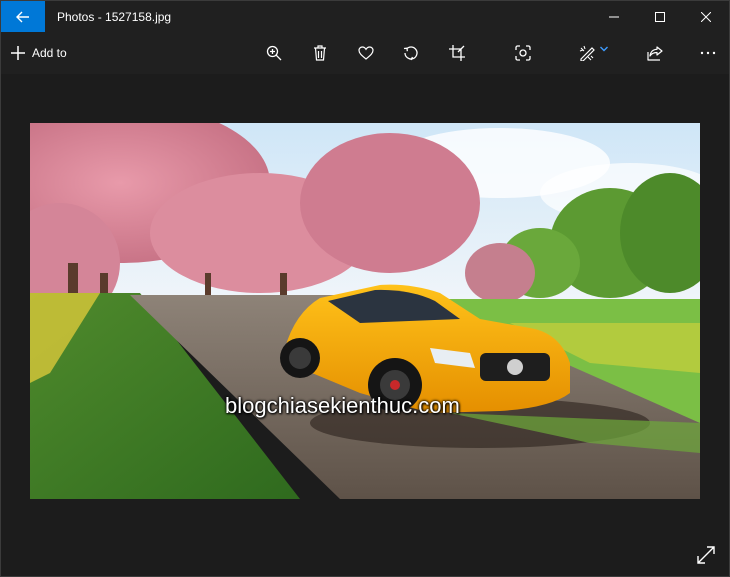  I want to click on share-button, so click(655, 53).